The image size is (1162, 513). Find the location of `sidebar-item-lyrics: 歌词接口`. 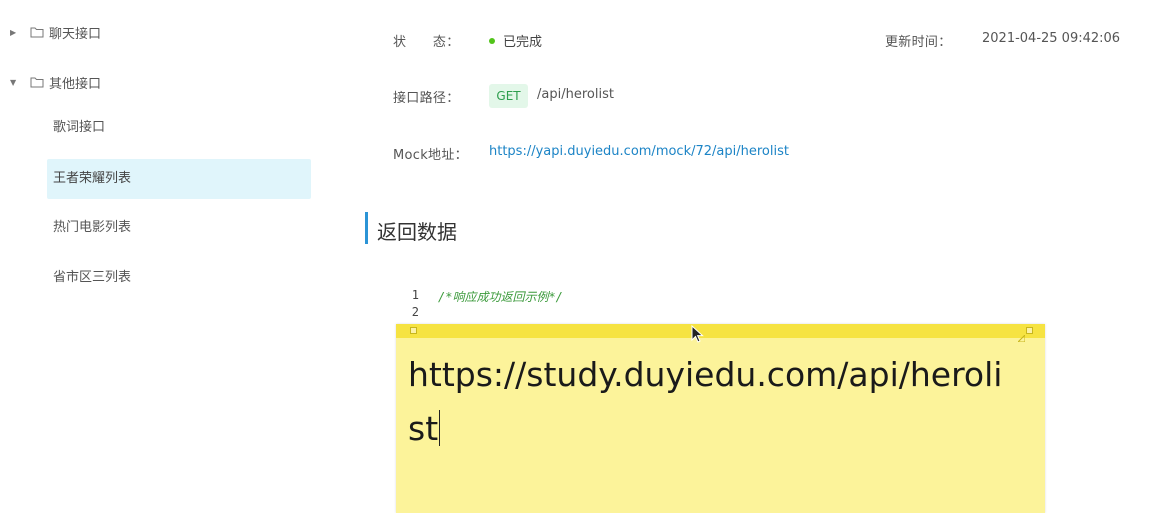

sidebar-item-lyrics: 歌词接口 is located at coordinates (179, 128).